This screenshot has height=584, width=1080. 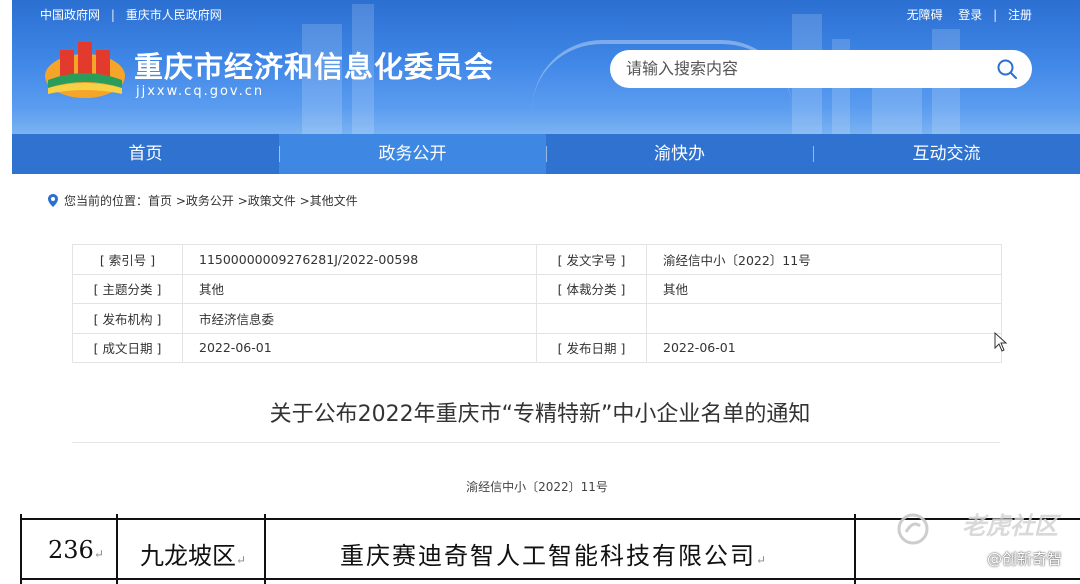 I want to click on title-divider, so click(x=536, y=442).